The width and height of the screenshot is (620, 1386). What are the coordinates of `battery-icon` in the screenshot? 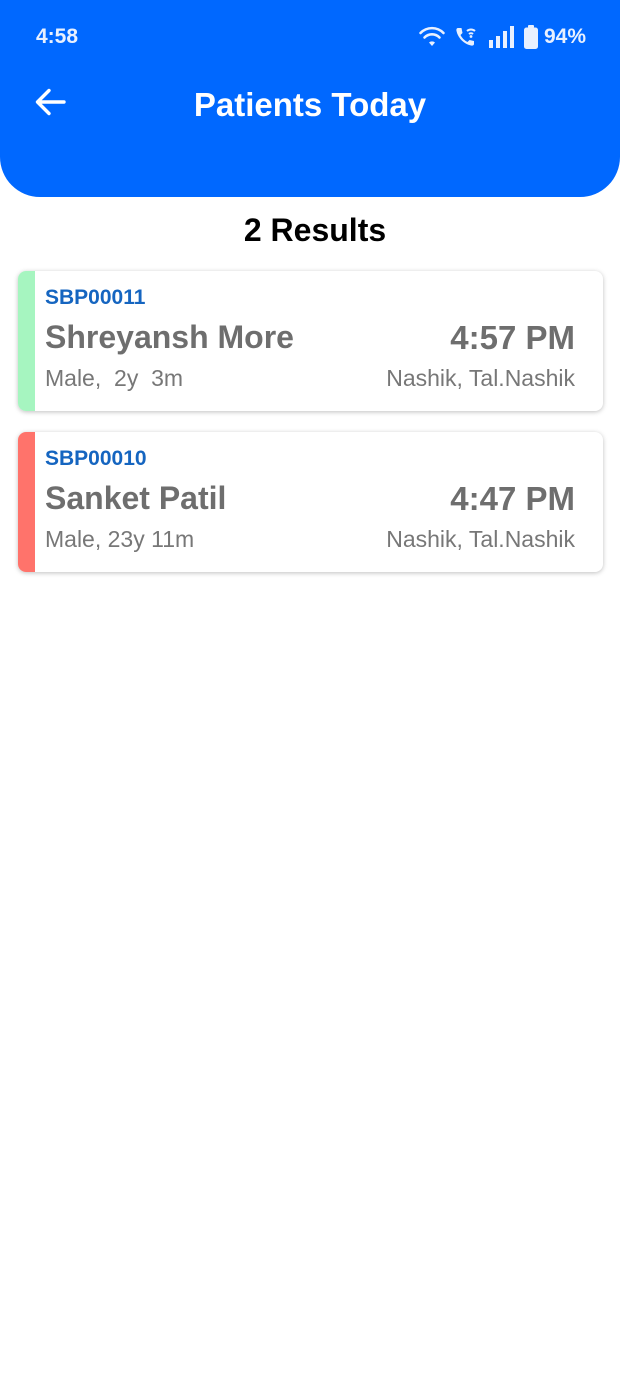 It's located at (530, 37).